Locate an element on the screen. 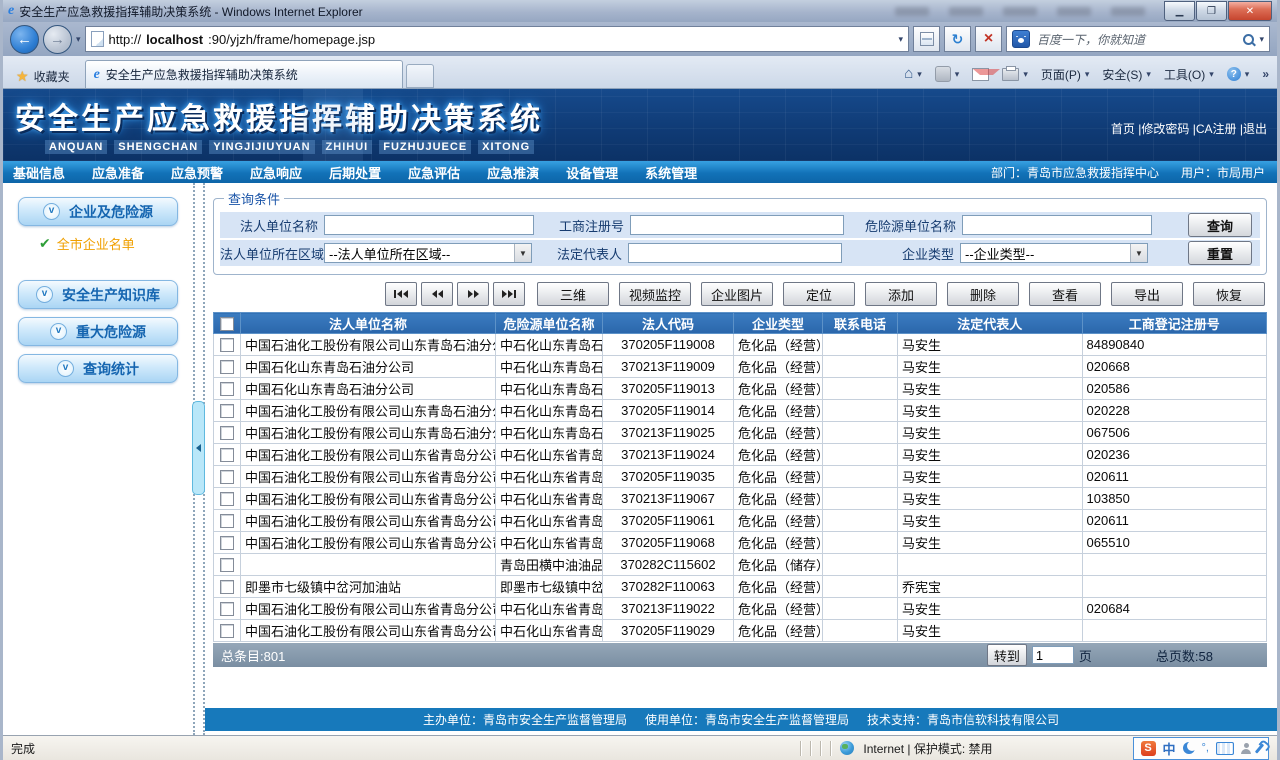 This screenshot has width=1280, height=760. search-box: ▾ is located at coordinates (1138, 39).